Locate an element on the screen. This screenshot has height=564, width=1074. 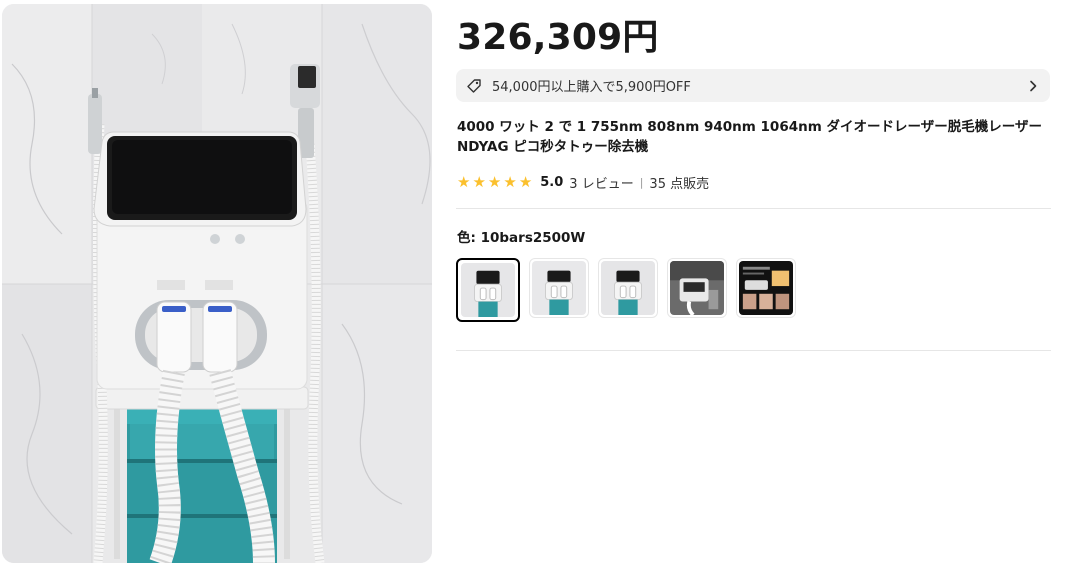
reviews-link: 3 レビュー is located at coordinates (601, 182).